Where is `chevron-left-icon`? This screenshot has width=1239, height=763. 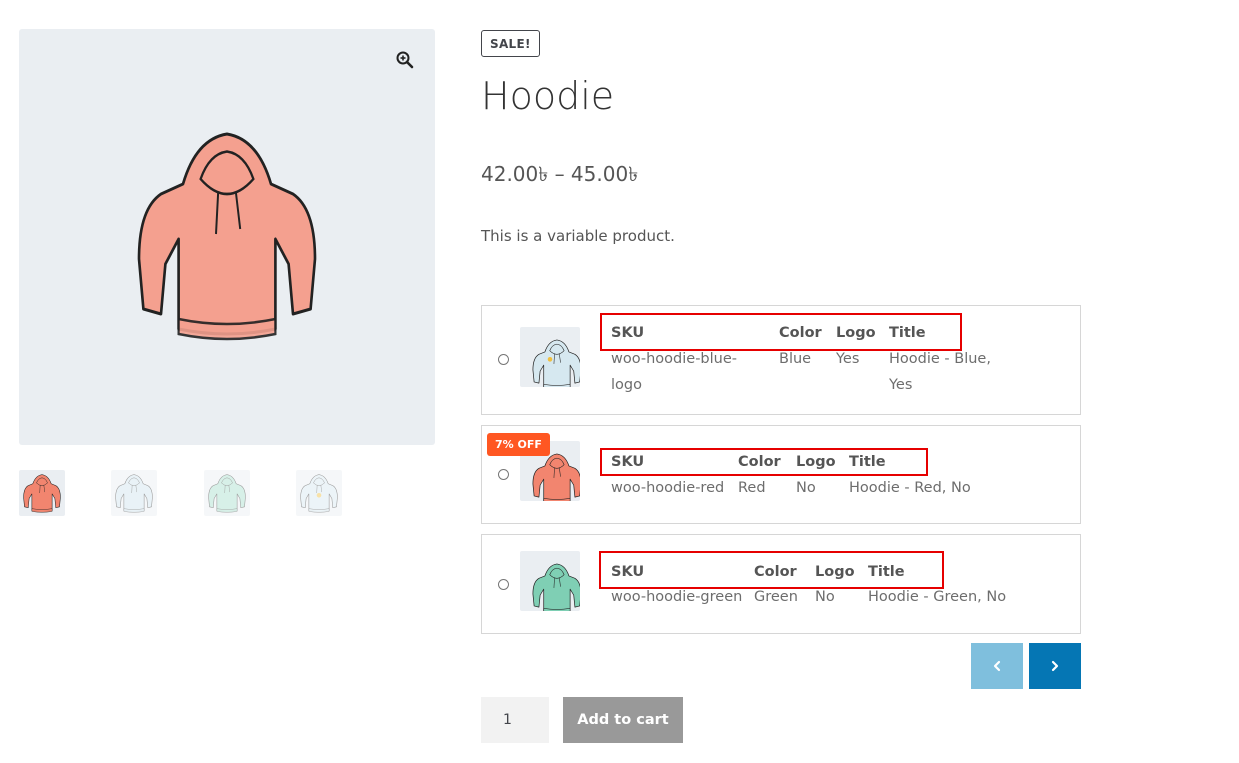
chevron-left-icon is located at coordinates (997, 666).